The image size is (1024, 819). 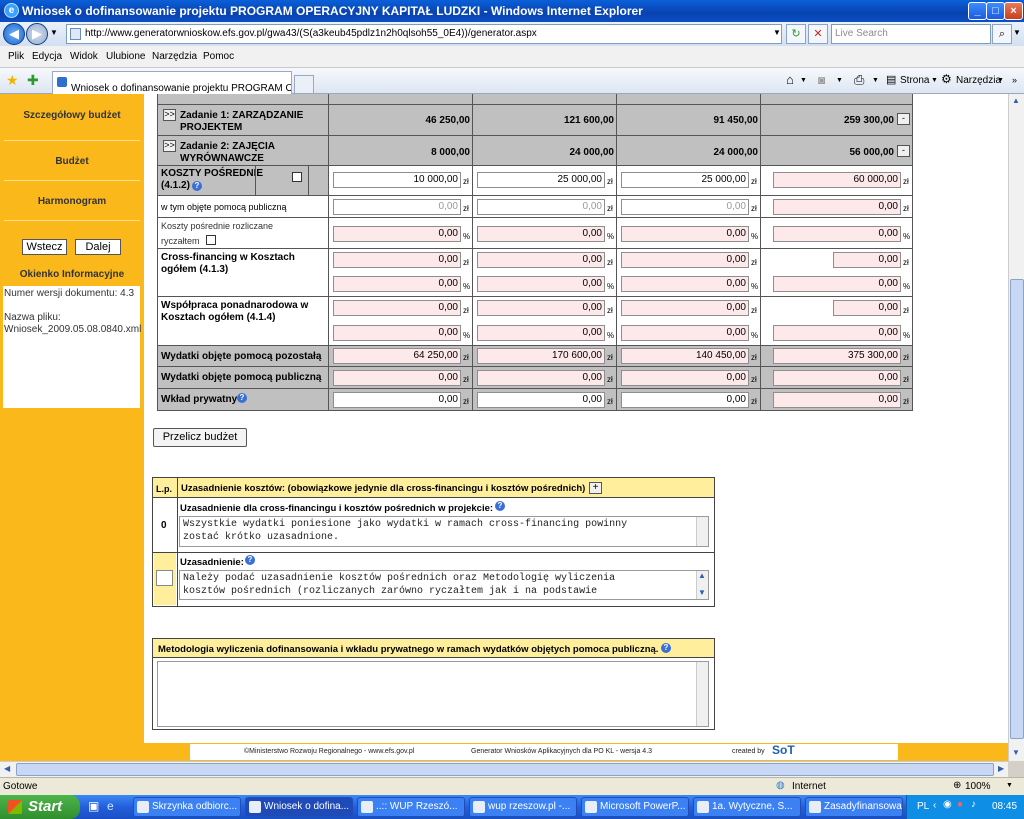 I want to click on back-arrow-icon: ◀, so click(x=14, y=34).